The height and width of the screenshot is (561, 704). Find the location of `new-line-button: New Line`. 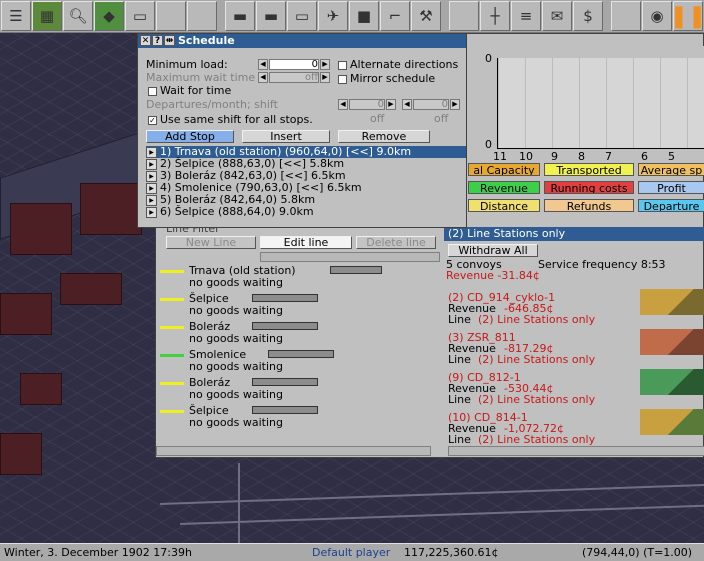

new-line-button: New Line is located at coordinates (211, 242).